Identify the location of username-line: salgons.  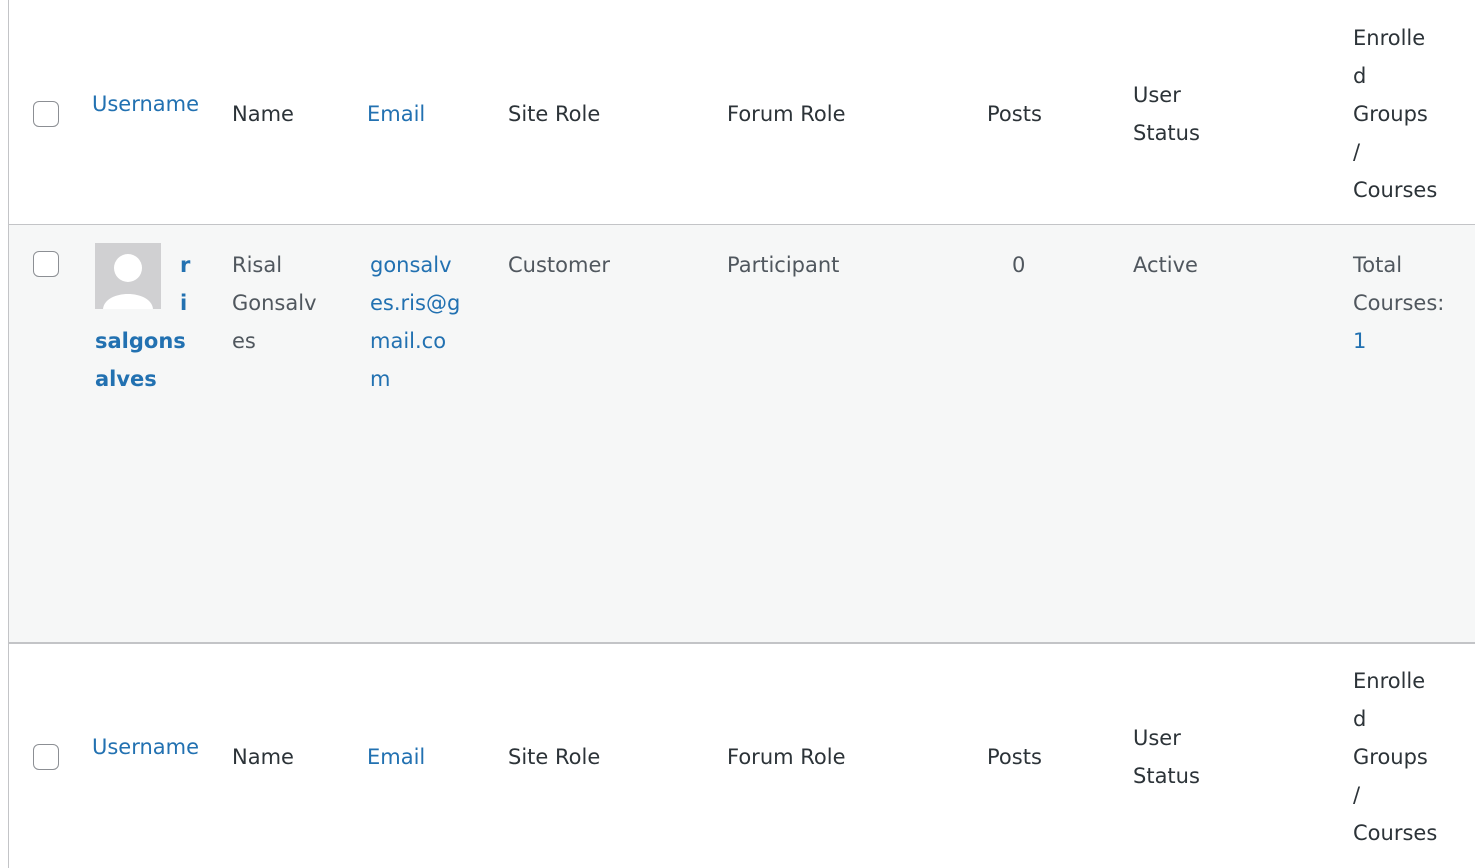
(140, 341).